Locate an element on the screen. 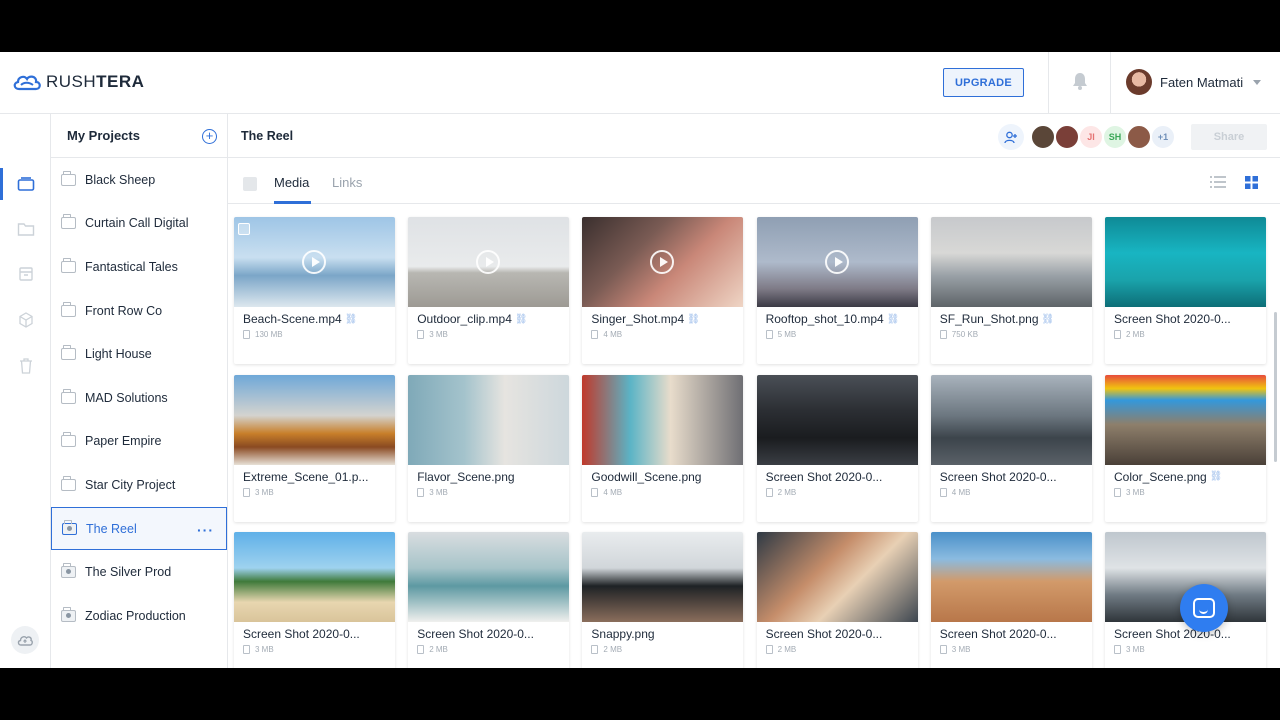 This screenshot has height=720, width=1280. sidebar-project-item: Black Sheep is located at coordinates (139, 180).